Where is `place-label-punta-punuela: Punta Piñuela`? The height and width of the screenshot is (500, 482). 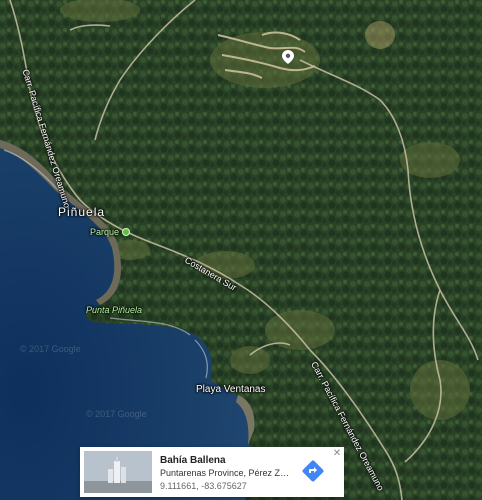
place-label-punta-punuela: Punta Piñuela is located at coordinates (114, 310).